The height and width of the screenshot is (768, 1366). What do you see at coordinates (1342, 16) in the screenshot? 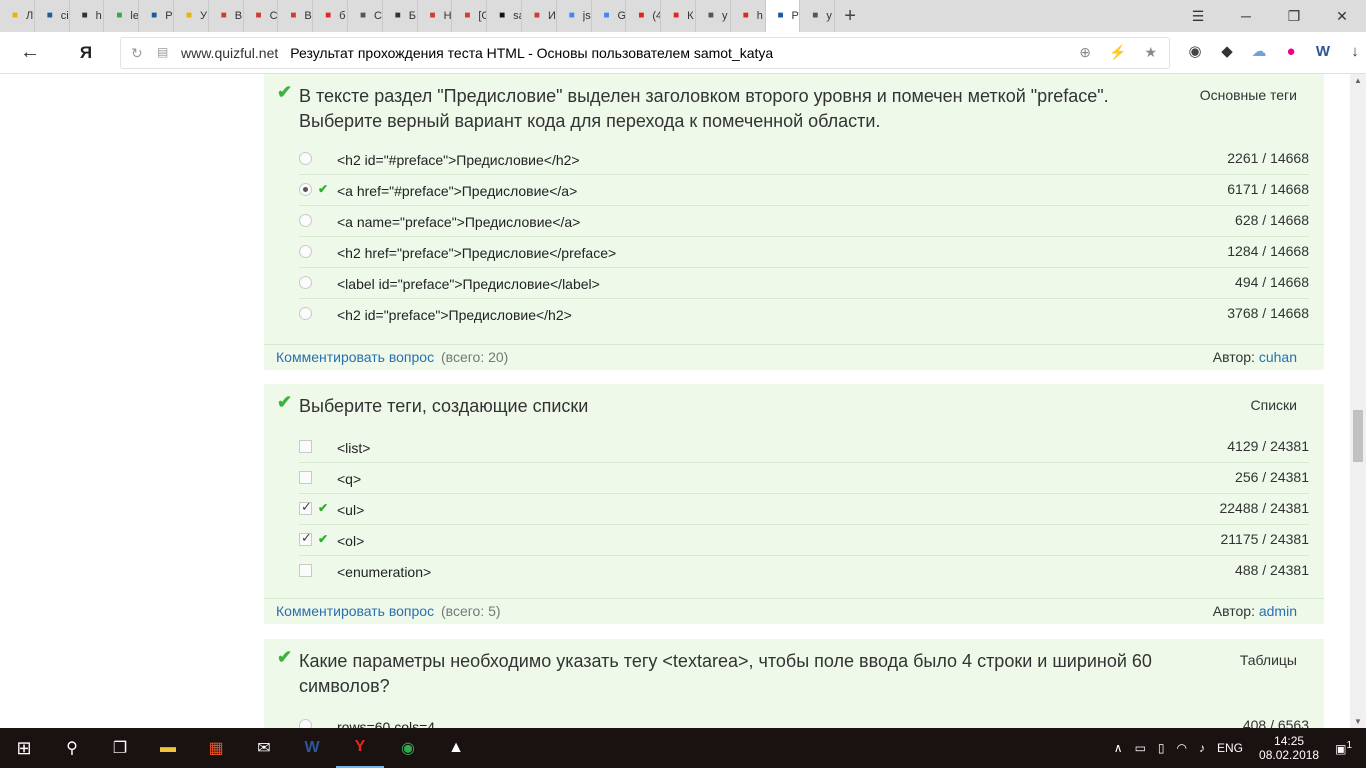
I see `close-button: ✕` at bounding box center [1342, 16].